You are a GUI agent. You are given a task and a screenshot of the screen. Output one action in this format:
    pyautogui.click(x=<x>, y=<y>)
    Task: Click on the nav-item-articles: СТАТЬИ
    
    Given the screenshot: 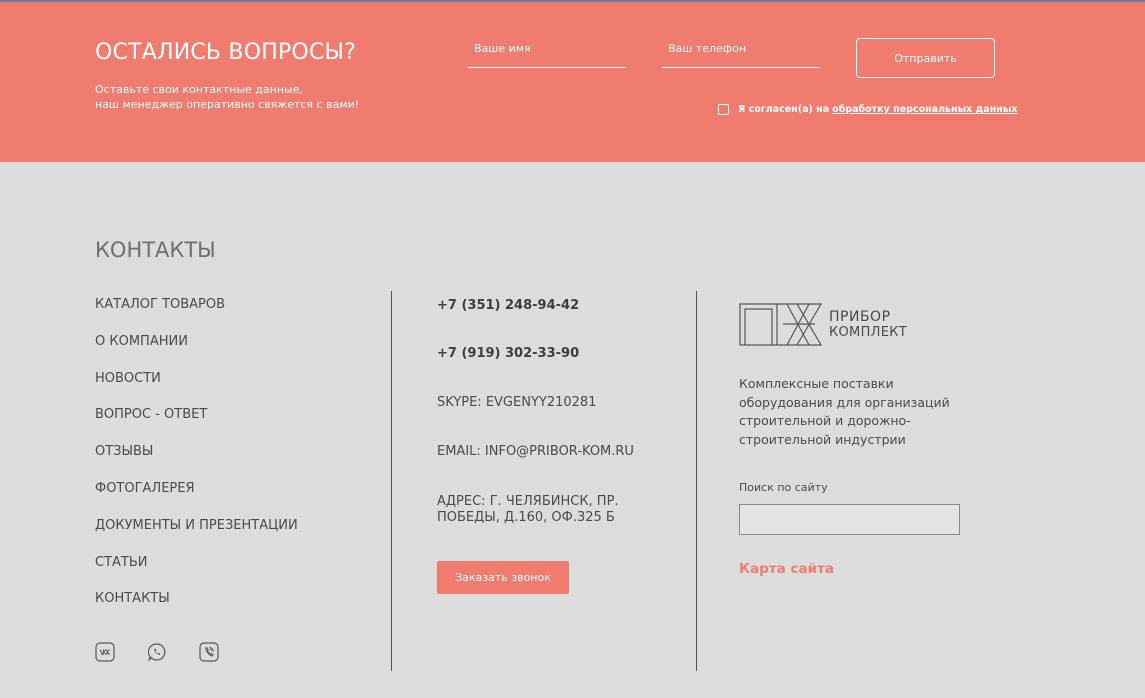 What is the action you would take?
    pyautogui.click(x=196, y=573)
    